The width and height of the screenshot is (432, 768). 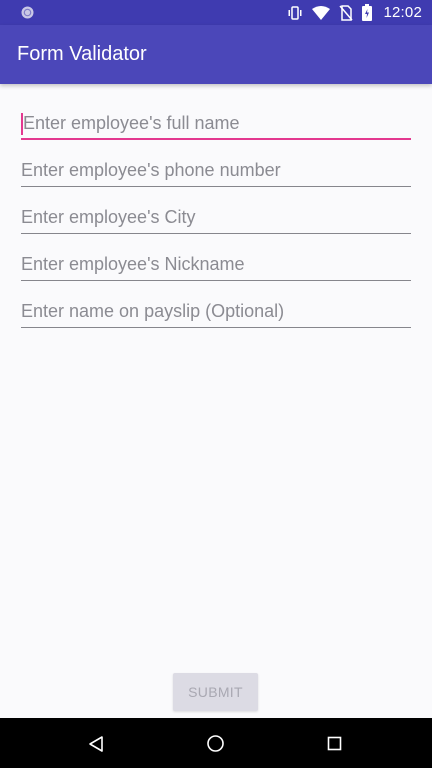 What do you see at coordinates (153, 311) in the screenshot?
I see `payslip-name-placeholder: Enter name on payslip (Optional)` at bounding box center [153, 311].